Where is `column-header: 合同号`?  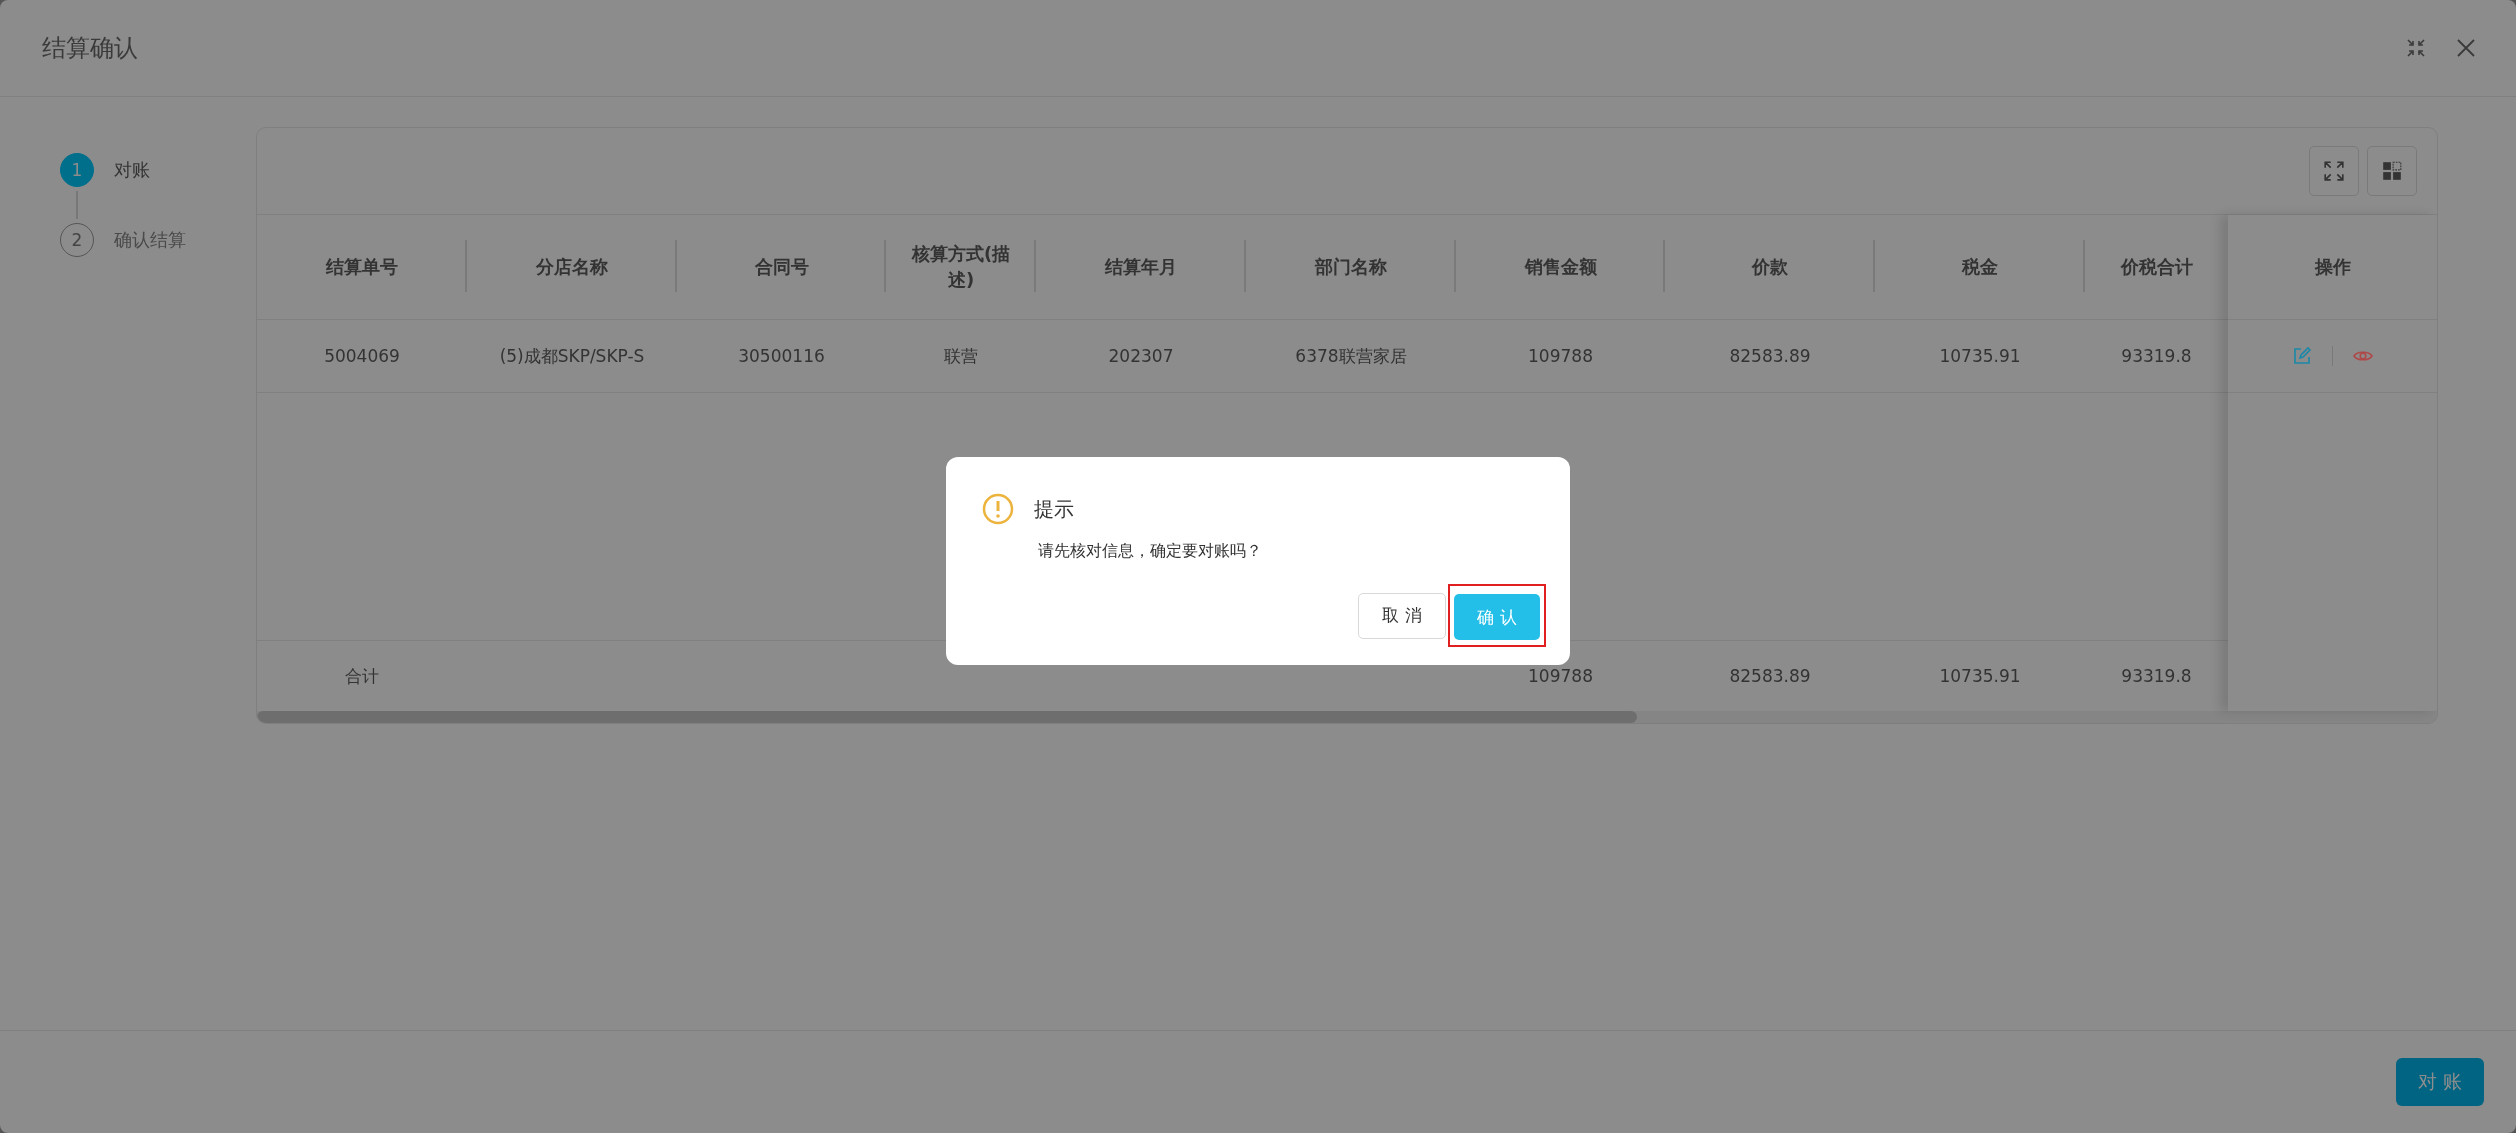 column-header: 合同号 is located at coordinates (781, 267).